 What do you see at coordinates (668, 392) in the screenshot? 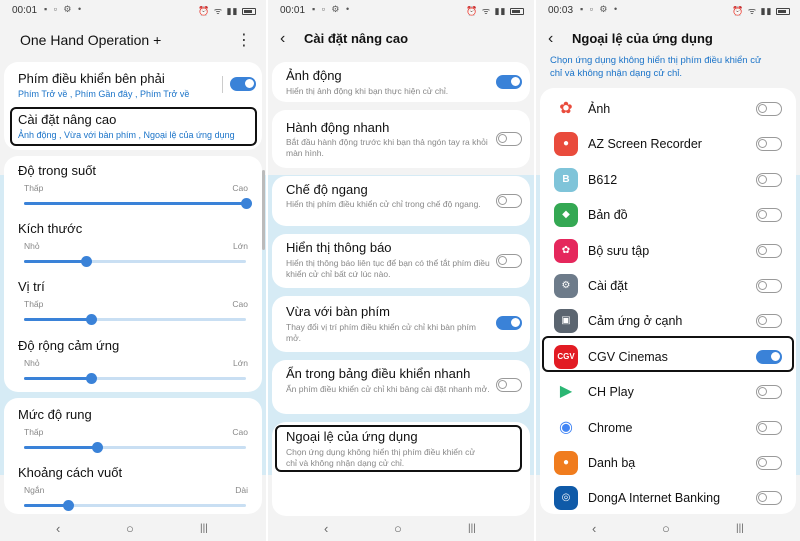
I see `app-row: ▶ CH Play` at bounding box center [668, 392].